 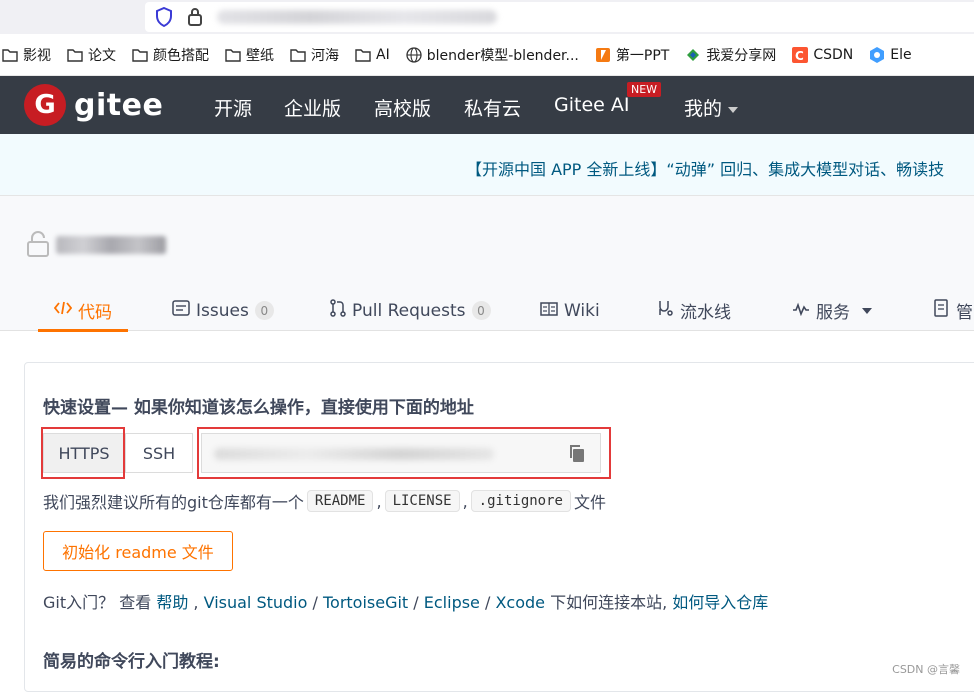 What do you see at coordinates (452, 602) in the screenshot?
I see `eclipse-link: Eclipse` at bounding box center [452, 602].